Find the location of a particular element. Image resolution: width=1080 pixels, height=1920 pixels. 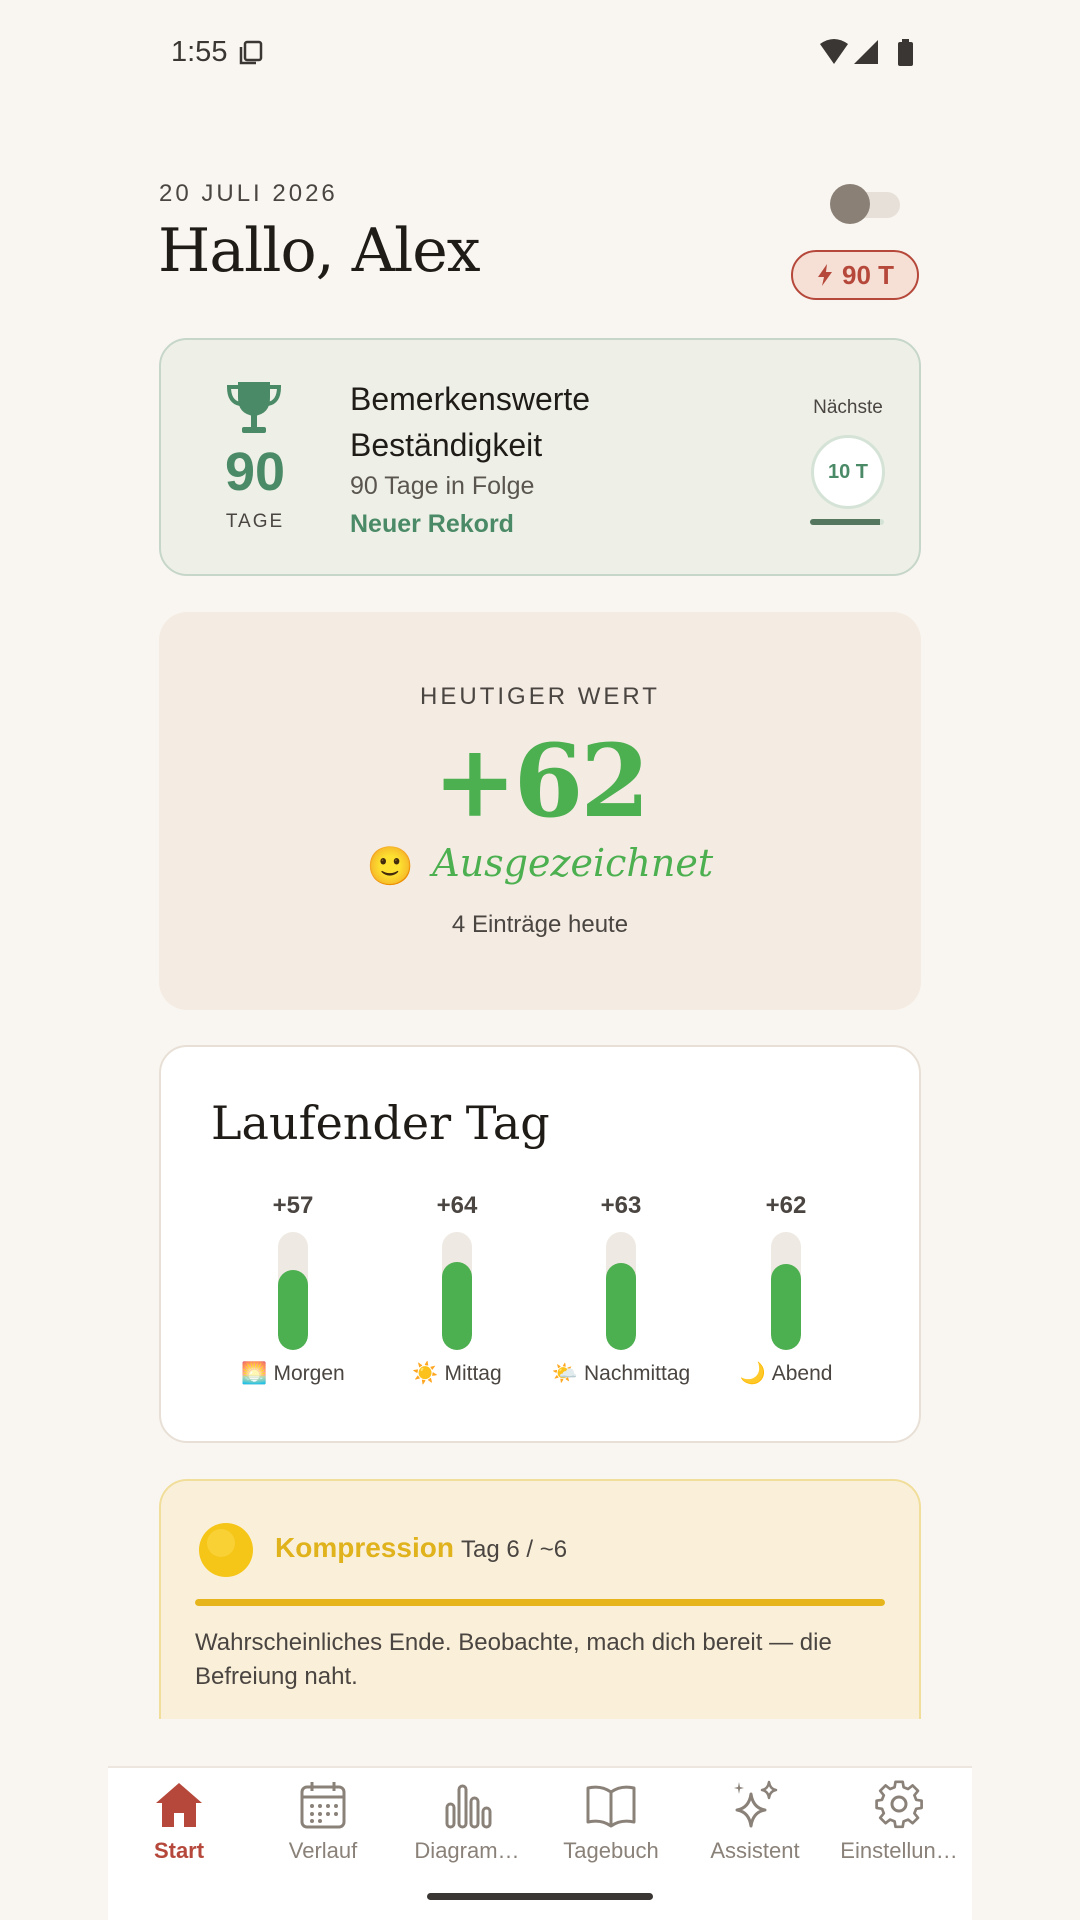

compression-progress is located at coordinates (540, 1602).